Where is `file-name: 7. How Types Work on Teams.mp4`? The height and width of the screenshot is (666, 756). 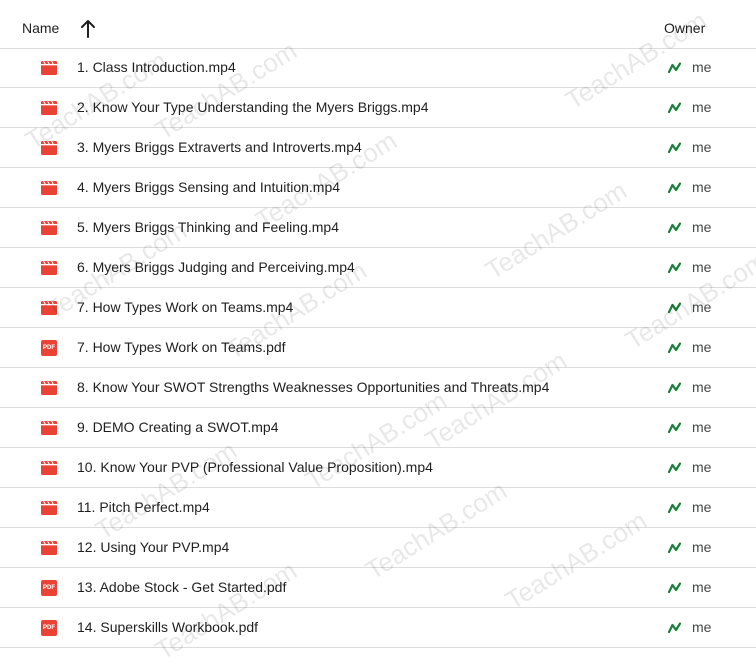
file-name: 7. How Types Work on Teams.mp4 is located at coordinates (185, 307).